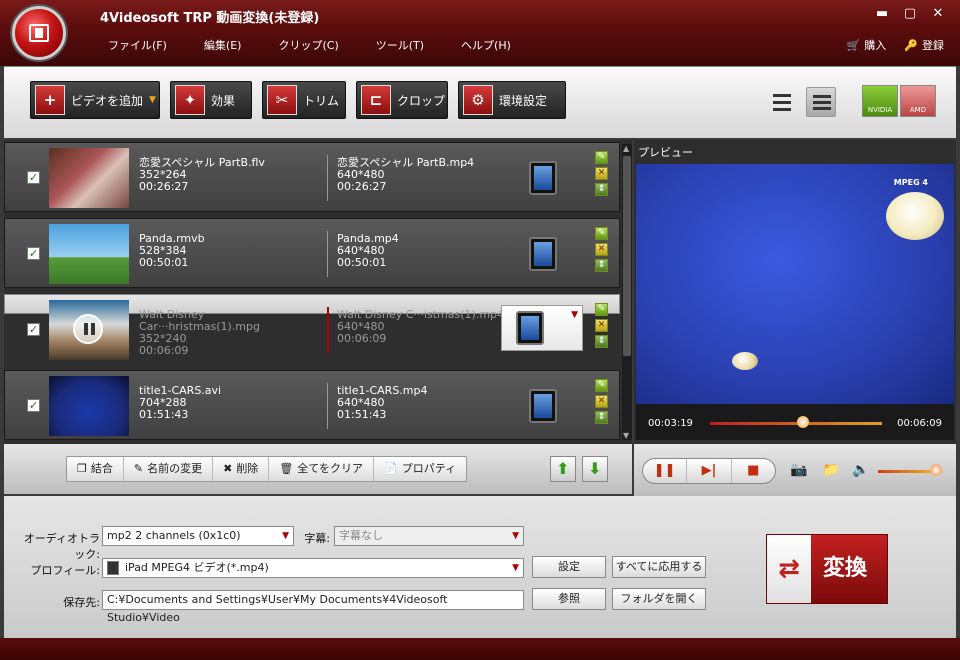 This screenshot has height=660, width=960. Describe the element at coordinates (420, 469) in the screenshot. I see `properties-button: 📄 プロパティ` at that location.